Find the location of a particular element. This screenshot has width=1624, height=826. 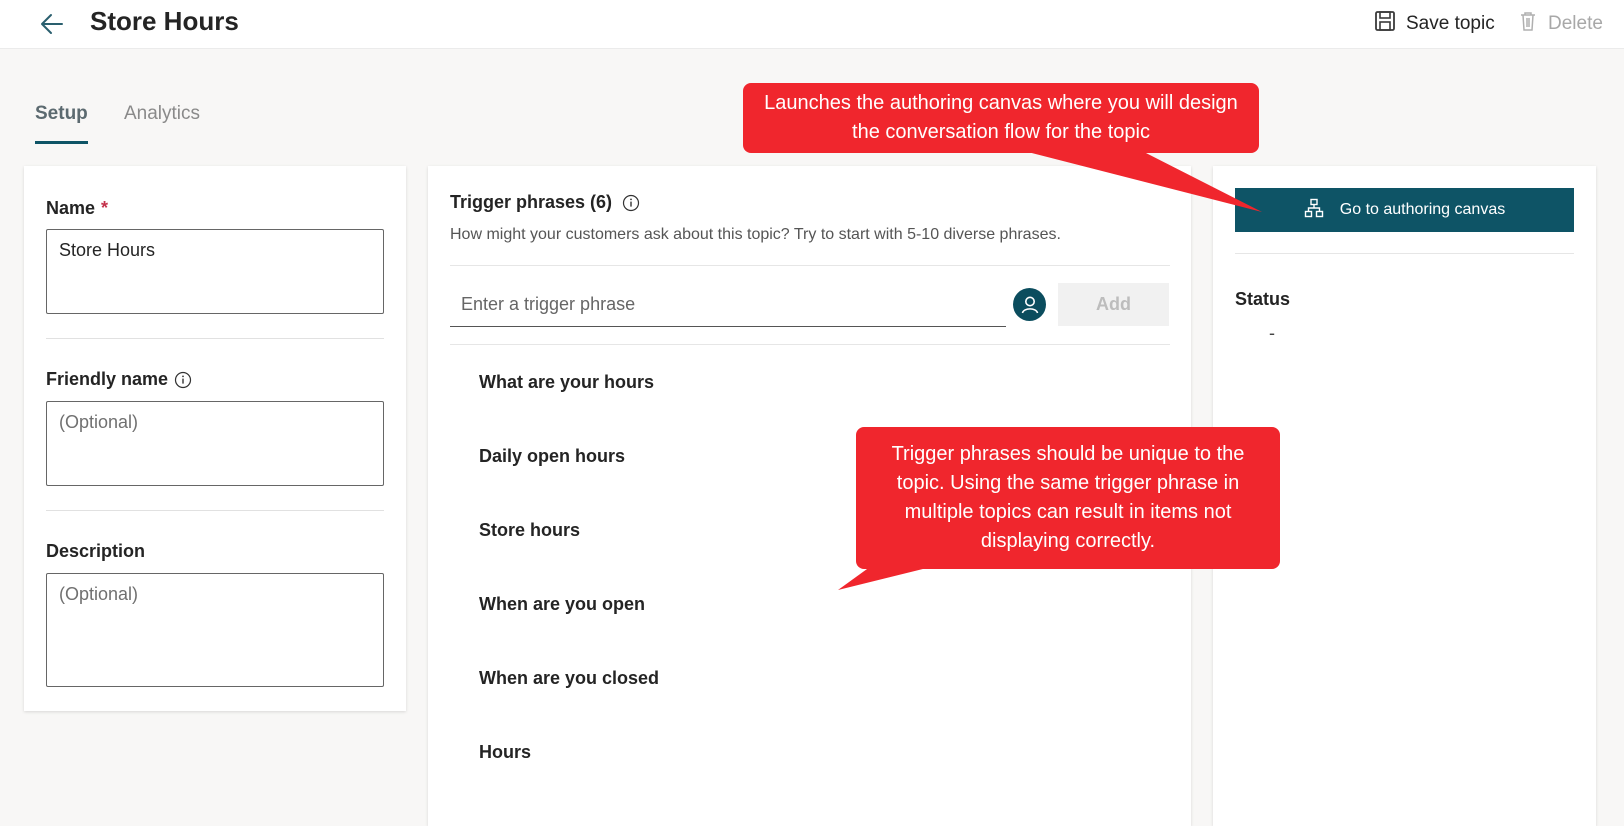

trigger-phrase-item: When are you closed is located at coordinates (569, 678).